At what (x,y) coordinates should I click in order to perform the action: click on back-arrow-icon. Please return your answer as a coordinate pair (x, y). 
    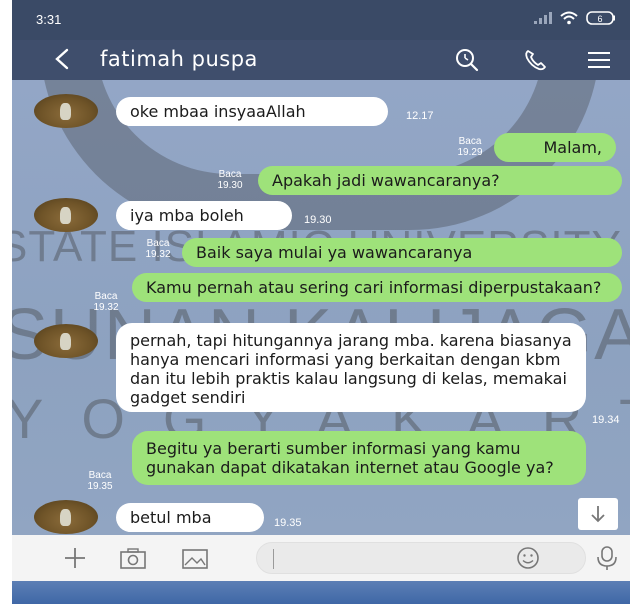
    Looking at the image, I should click on (62, 59).